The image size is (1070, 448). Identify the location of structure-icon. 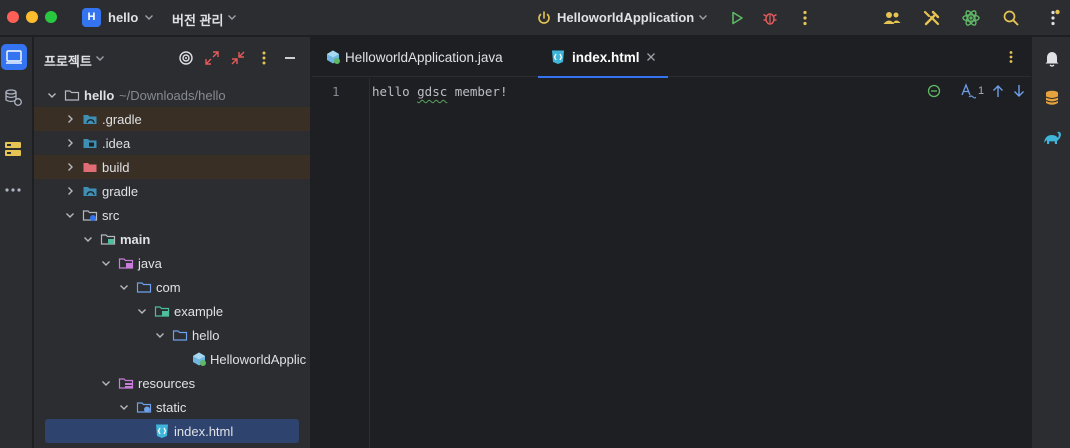
(13, 149).